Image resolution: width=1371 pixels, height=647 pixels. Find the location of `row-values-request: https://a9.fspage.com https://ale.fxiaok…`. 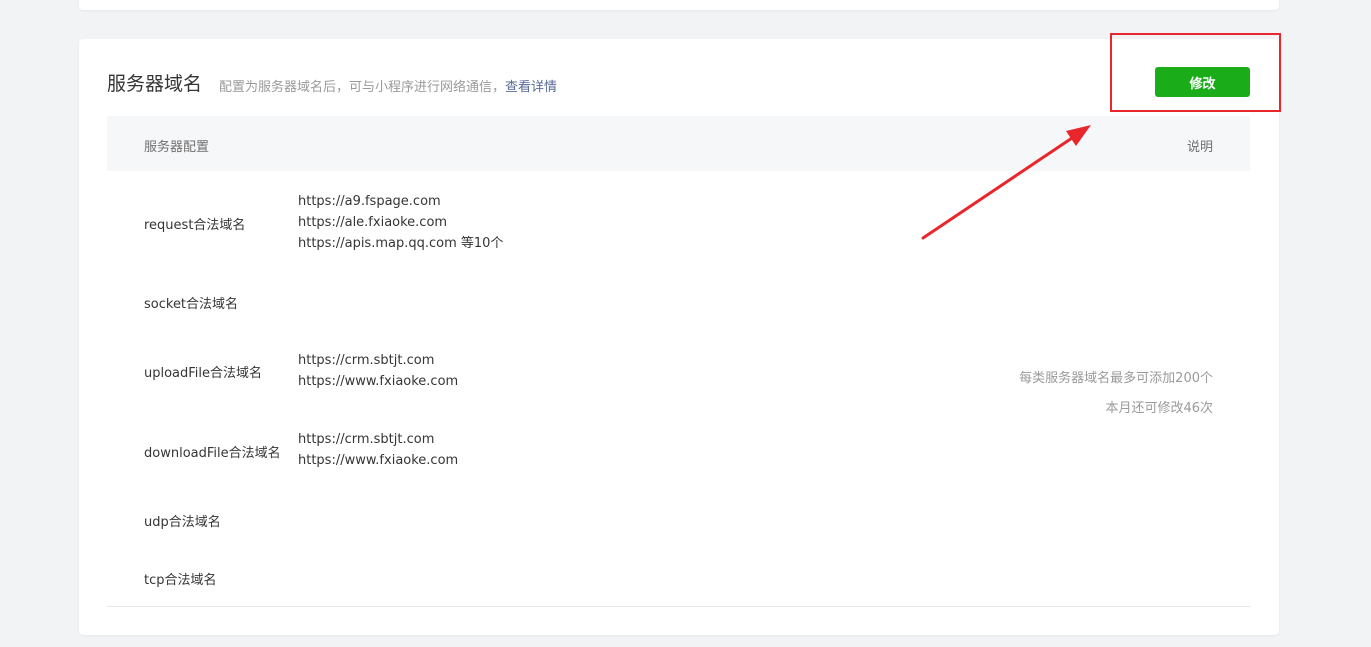

row-values-request: https://a9.fspage.com https://ale.fxiaok… is located at coordinates (400, 222).